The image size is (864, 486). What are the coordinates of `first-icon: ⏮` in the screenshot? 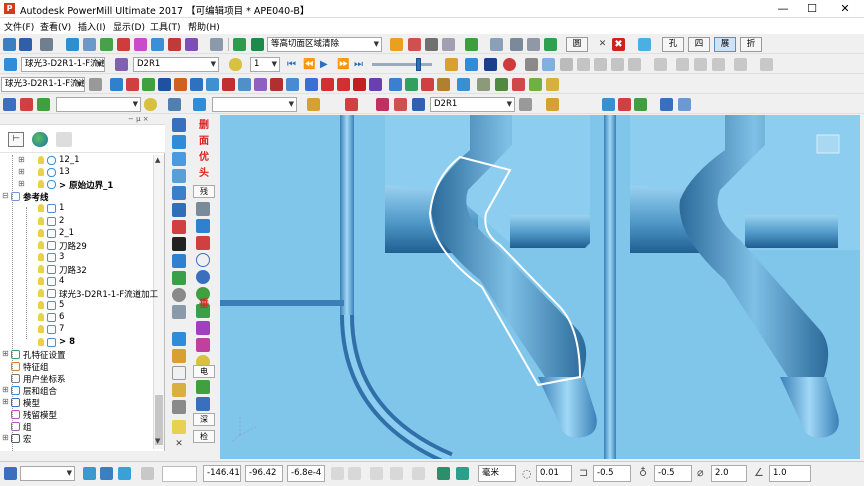 It's located at (293, 64).